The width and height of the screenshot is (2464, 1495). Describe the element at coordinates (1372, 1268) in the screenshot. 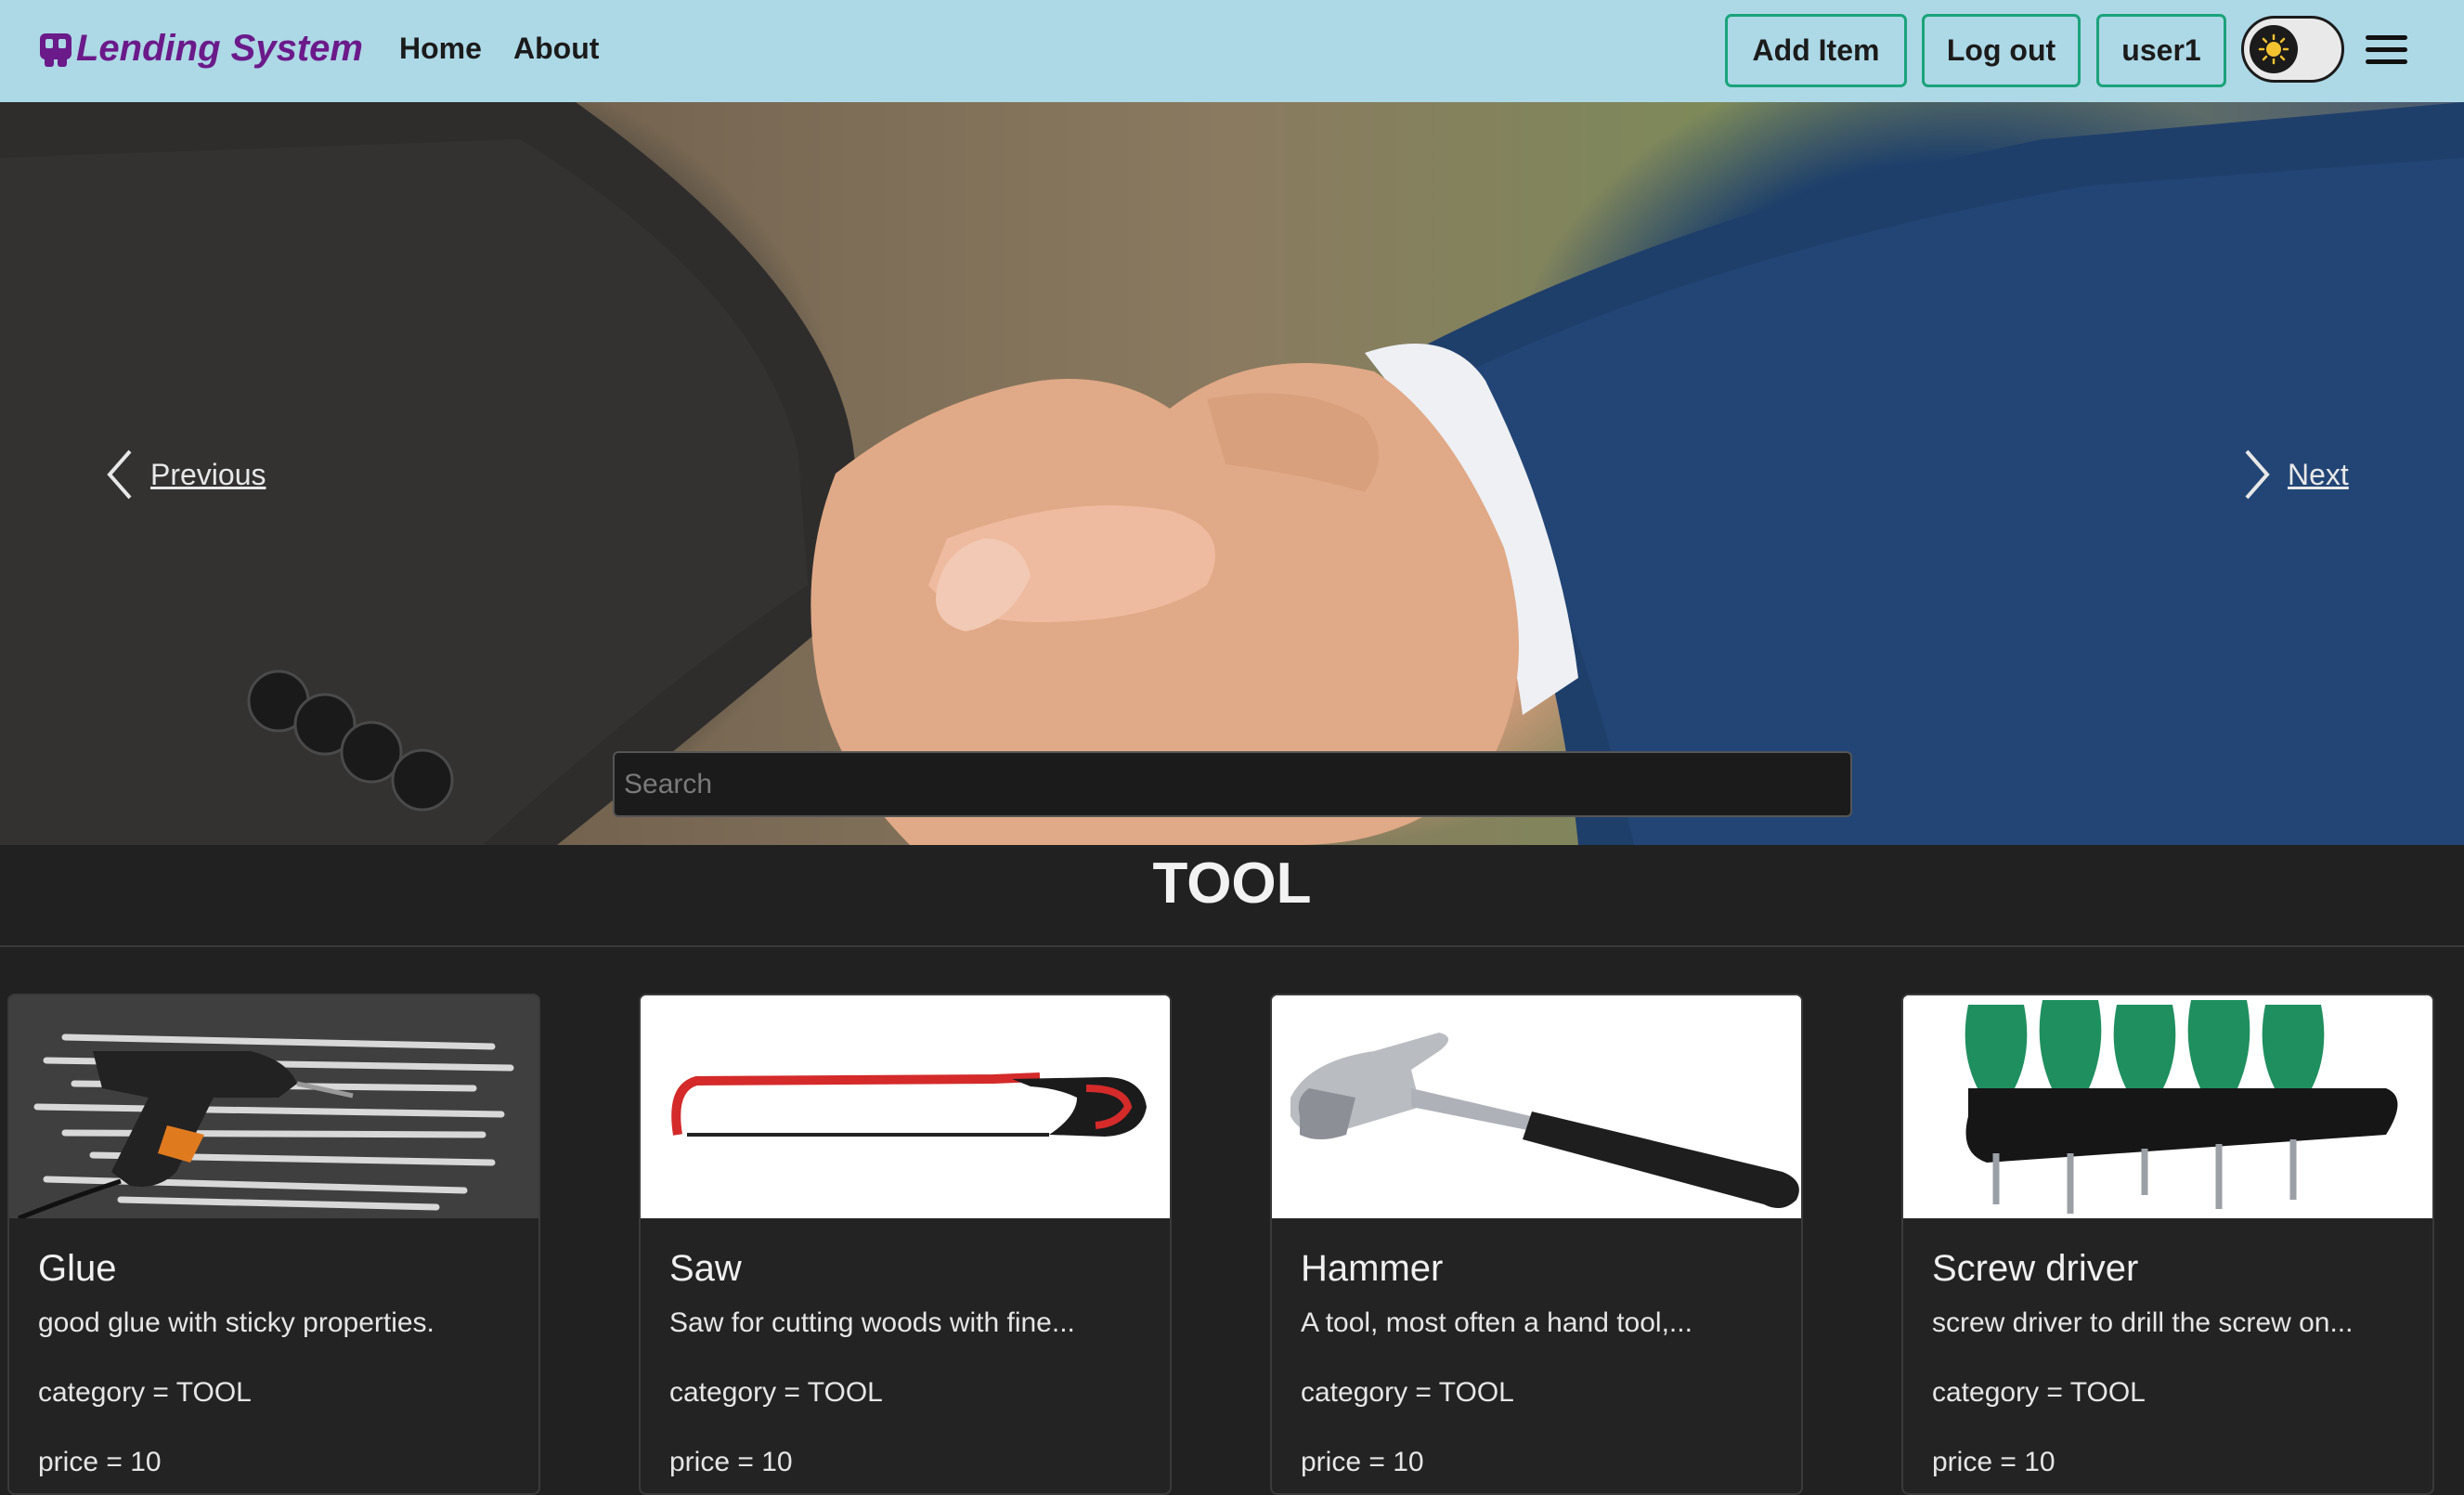

I see `item-title: Hammer` at that location.